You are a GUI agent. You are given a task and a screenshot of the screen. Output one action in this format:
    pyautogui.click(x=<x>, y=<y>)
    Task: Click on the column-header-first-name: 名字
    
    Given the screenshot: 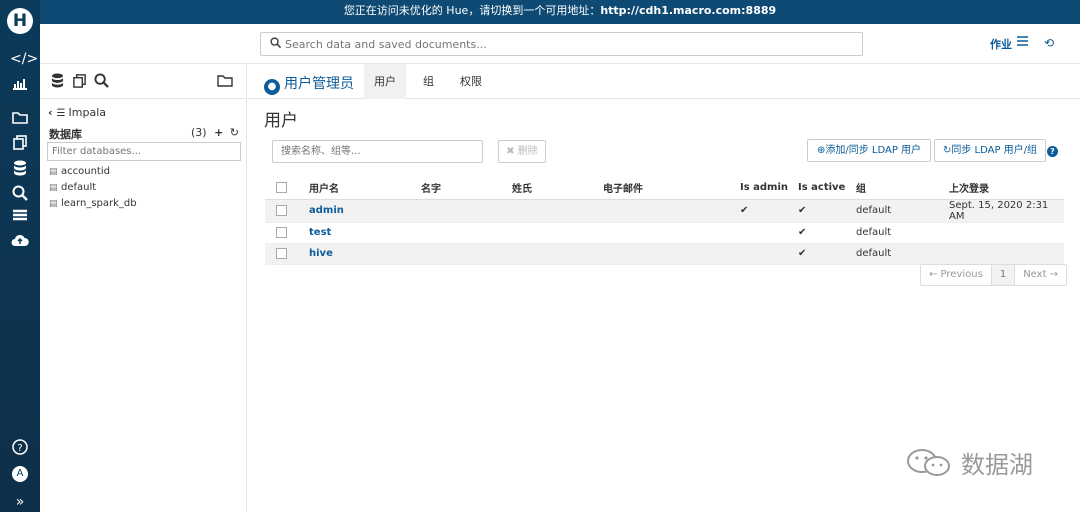 What is the action you would take?
    pyautogui.click(x=466, y=188)
    